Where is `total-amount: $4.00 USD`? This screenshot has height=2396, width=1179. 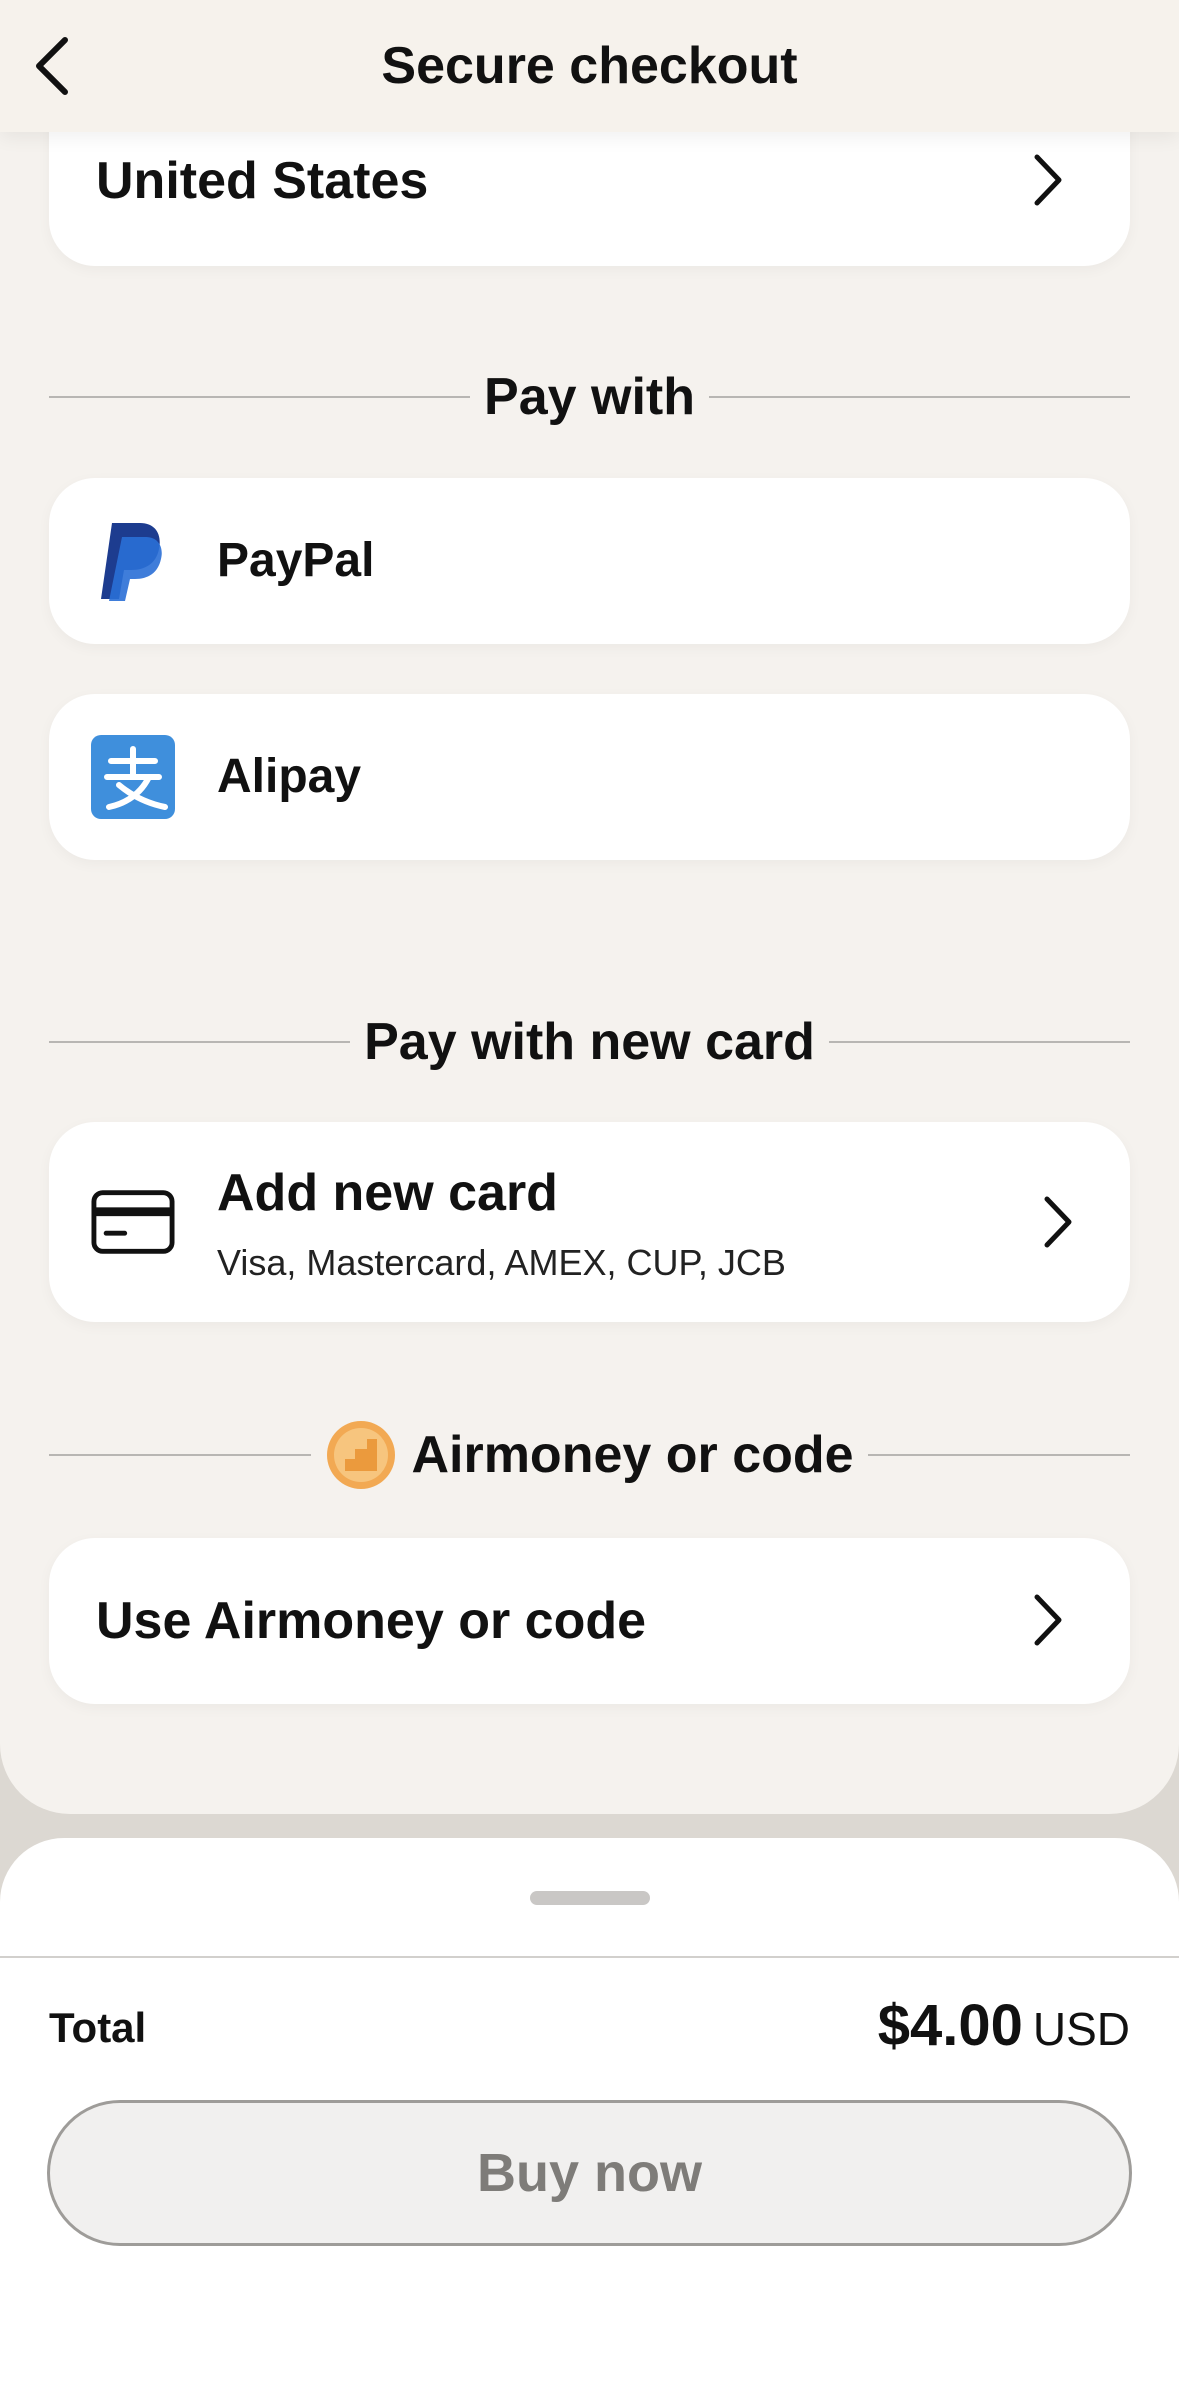
total-amount: $4.00 USD is located at coordinates (1004, 2033).